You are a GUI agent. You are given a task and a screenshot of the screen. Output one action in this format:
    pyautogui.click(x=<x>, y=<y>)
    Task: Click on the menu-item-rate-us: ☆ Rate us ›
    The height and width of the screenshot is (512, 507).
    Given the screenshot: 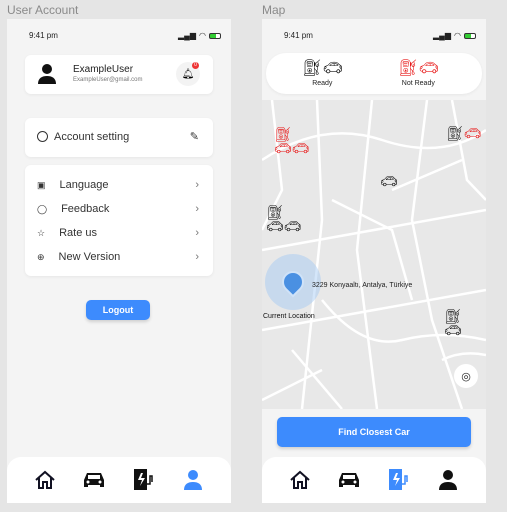 What is the action you would take?
    pyautogui.click(x=118, y=233)
    